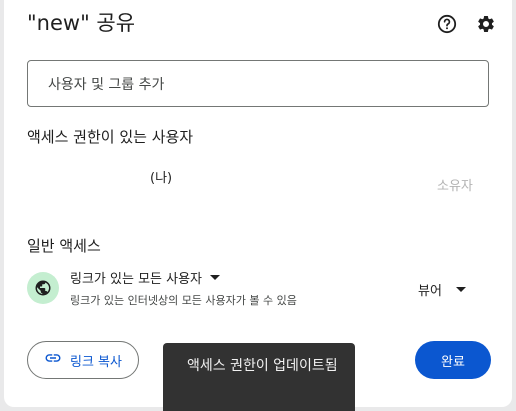 The width and height of the screenshot is (516, 411). I want to click on add-people-placeholder: 사용자 및 그룹 추가, so click(106, 84).